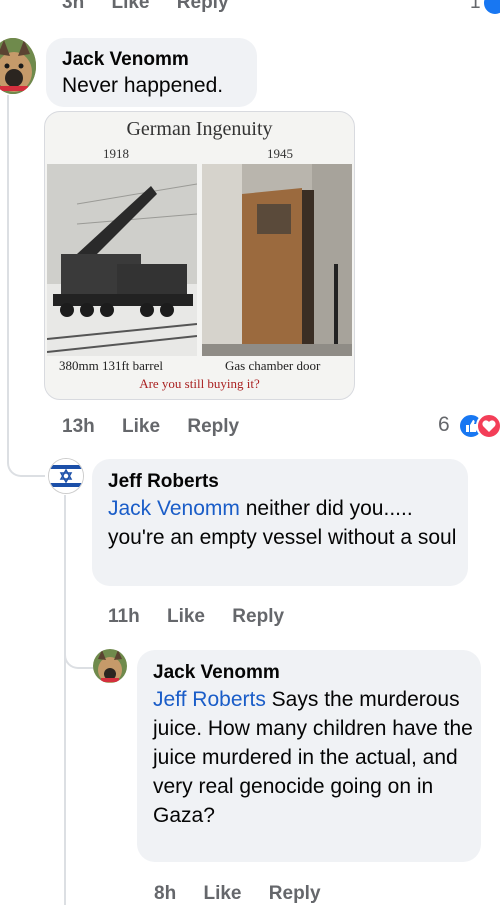 The height and width of the screenshot is (905, 500). What do you see at coordinates (111, 365) in the screenshot?
I see `meme-caption-left: 380mm 131ft barrel` at bounding box center [111, 365].